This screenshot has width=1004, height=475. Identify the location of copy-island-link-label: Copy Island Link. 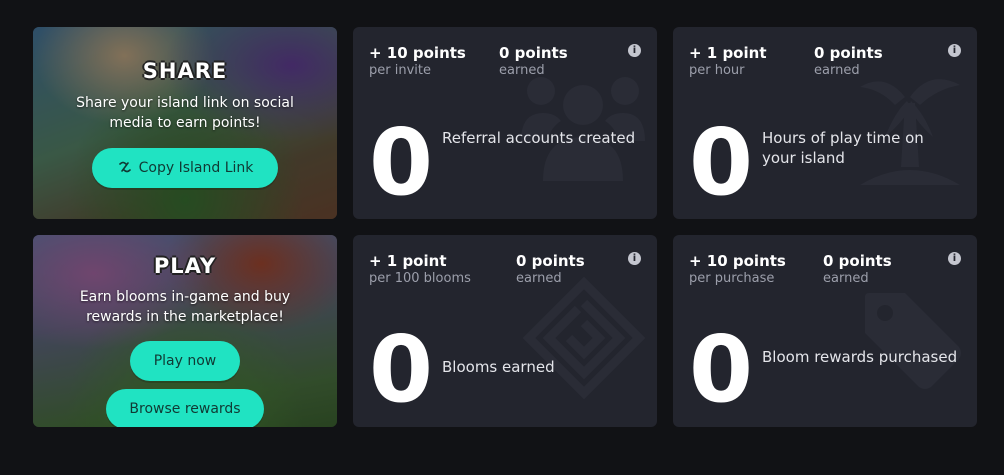
(196, 168).